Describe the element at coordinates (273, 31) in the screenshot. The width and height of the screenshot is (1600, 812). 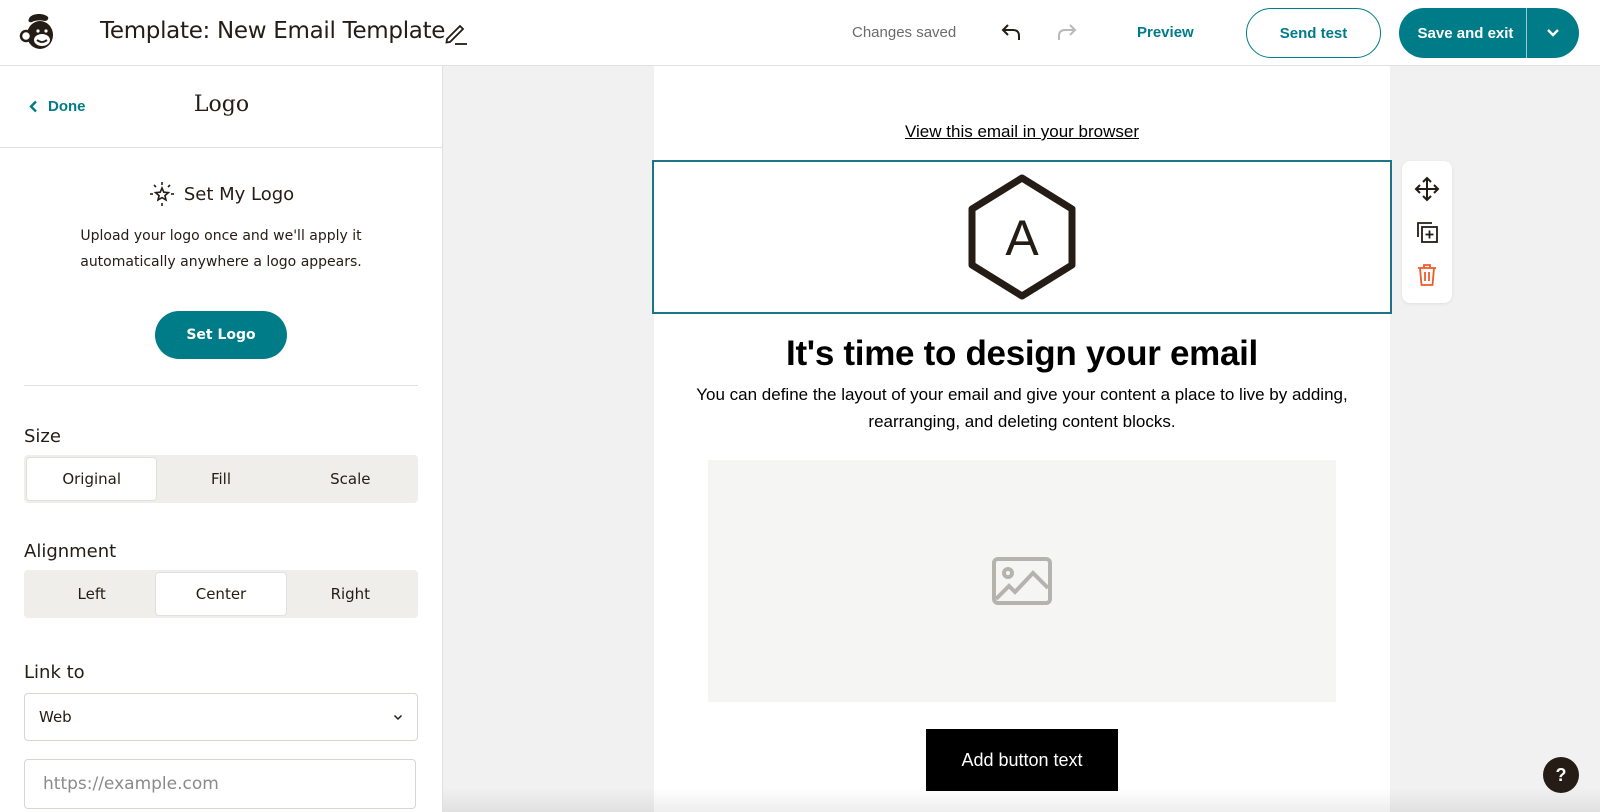
I see `template-title: Template: New Email Template` at that location.